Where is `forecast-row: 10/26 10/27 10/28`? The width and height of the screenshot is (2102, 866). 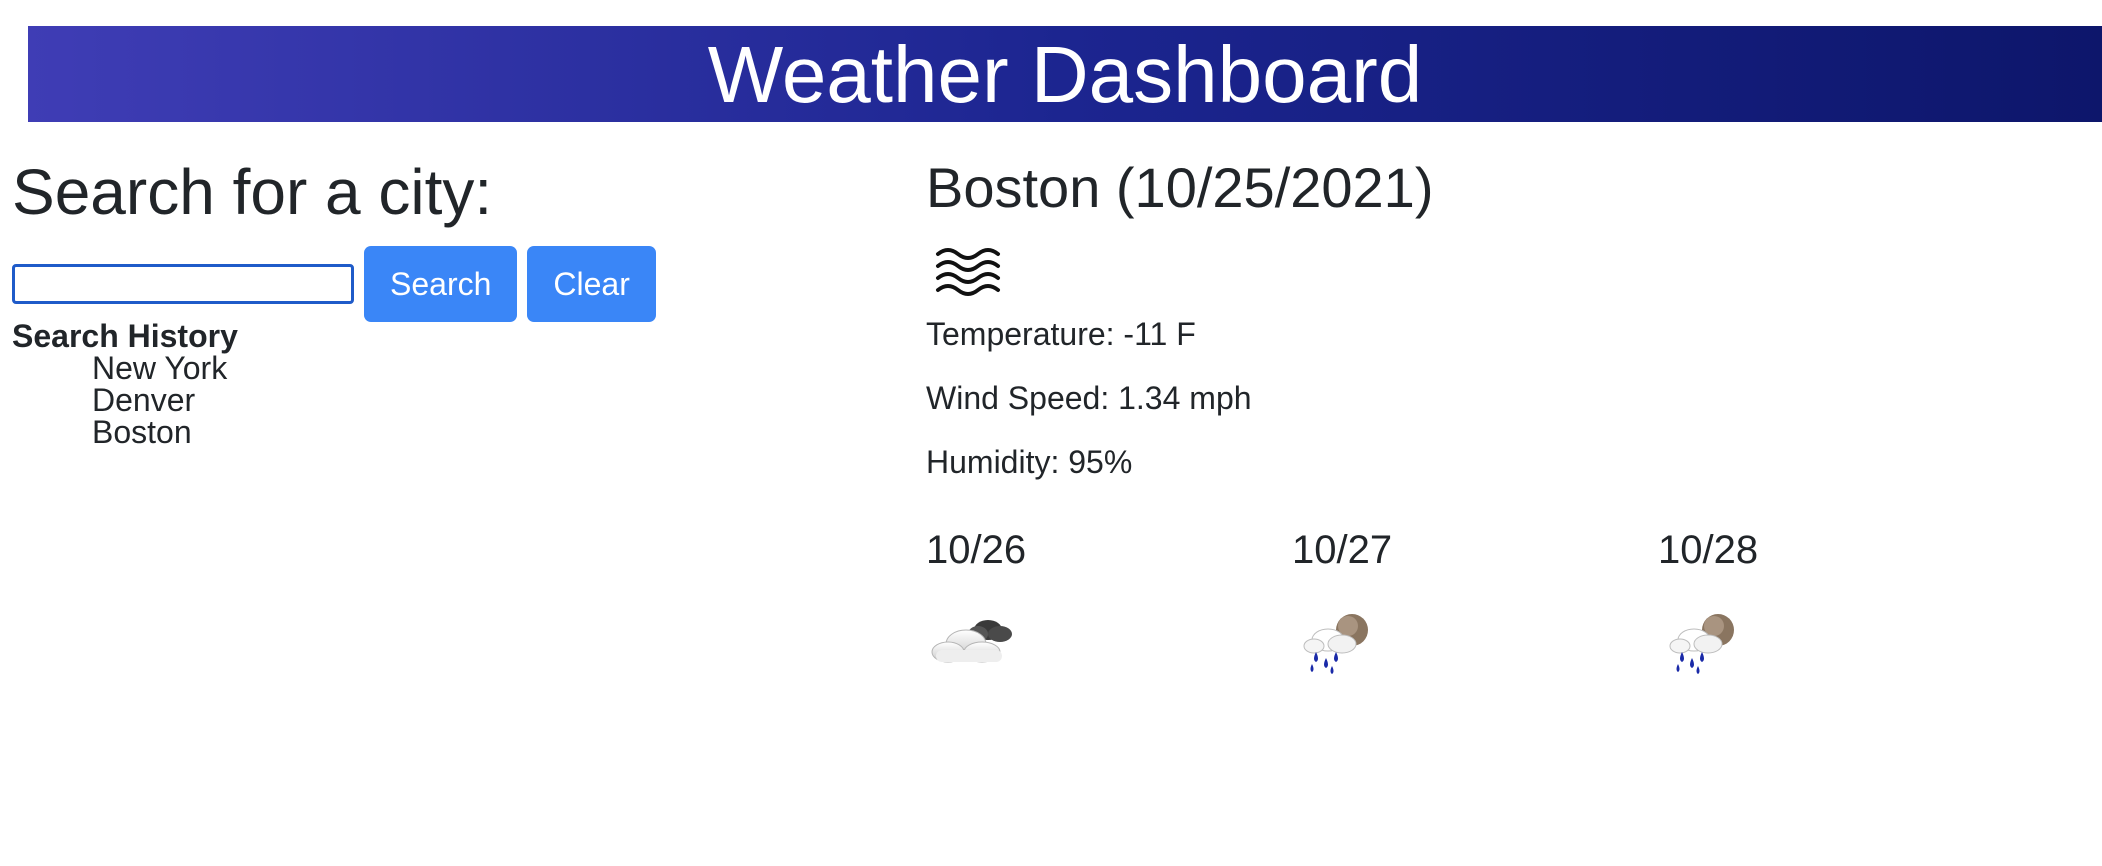
forecast-row: 10/26 10/27 10/28 is located at coordinates (1501, 602).